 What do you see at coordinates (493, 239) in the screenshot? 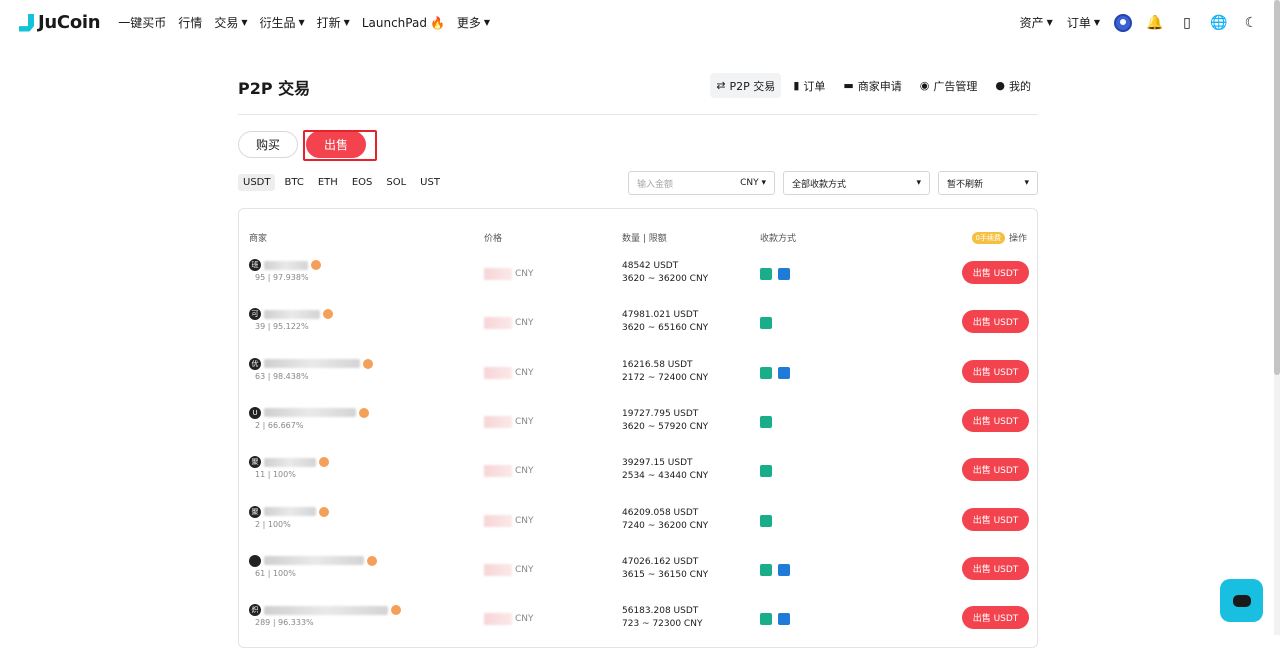
I see `header-price: 价格` at bounding box center [493, 239].